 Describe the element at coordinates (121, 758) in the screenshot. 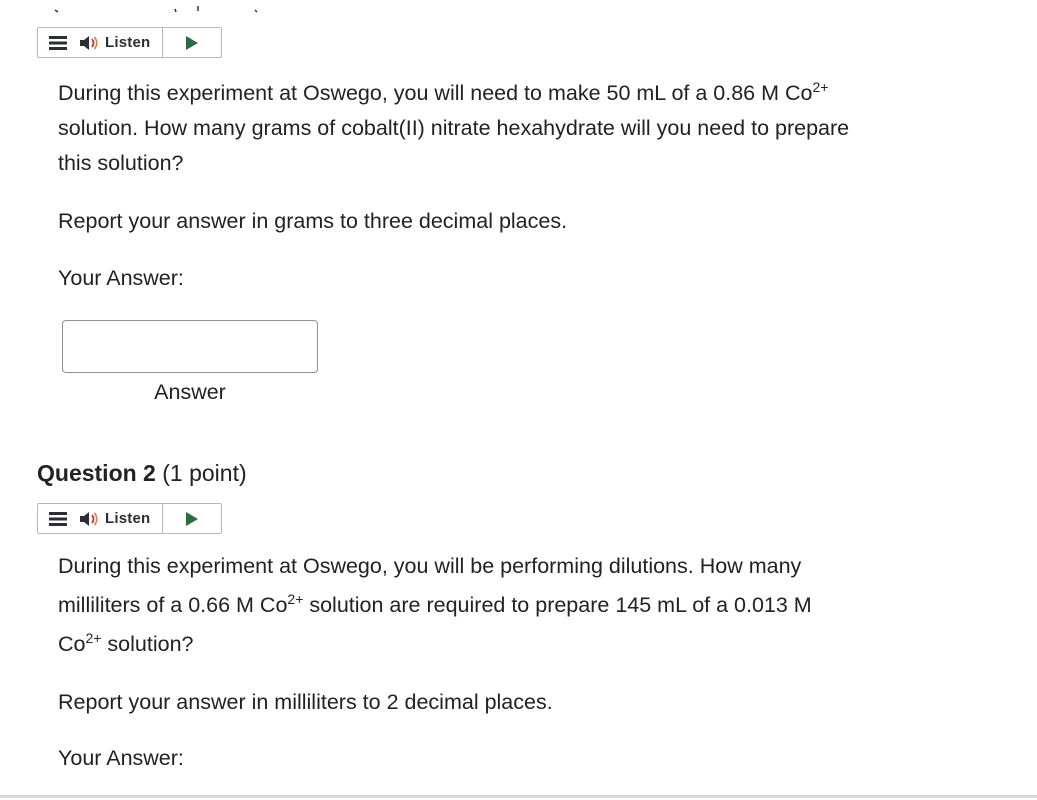

I see `your-answer-label-q2: Your Answer:` at that location.